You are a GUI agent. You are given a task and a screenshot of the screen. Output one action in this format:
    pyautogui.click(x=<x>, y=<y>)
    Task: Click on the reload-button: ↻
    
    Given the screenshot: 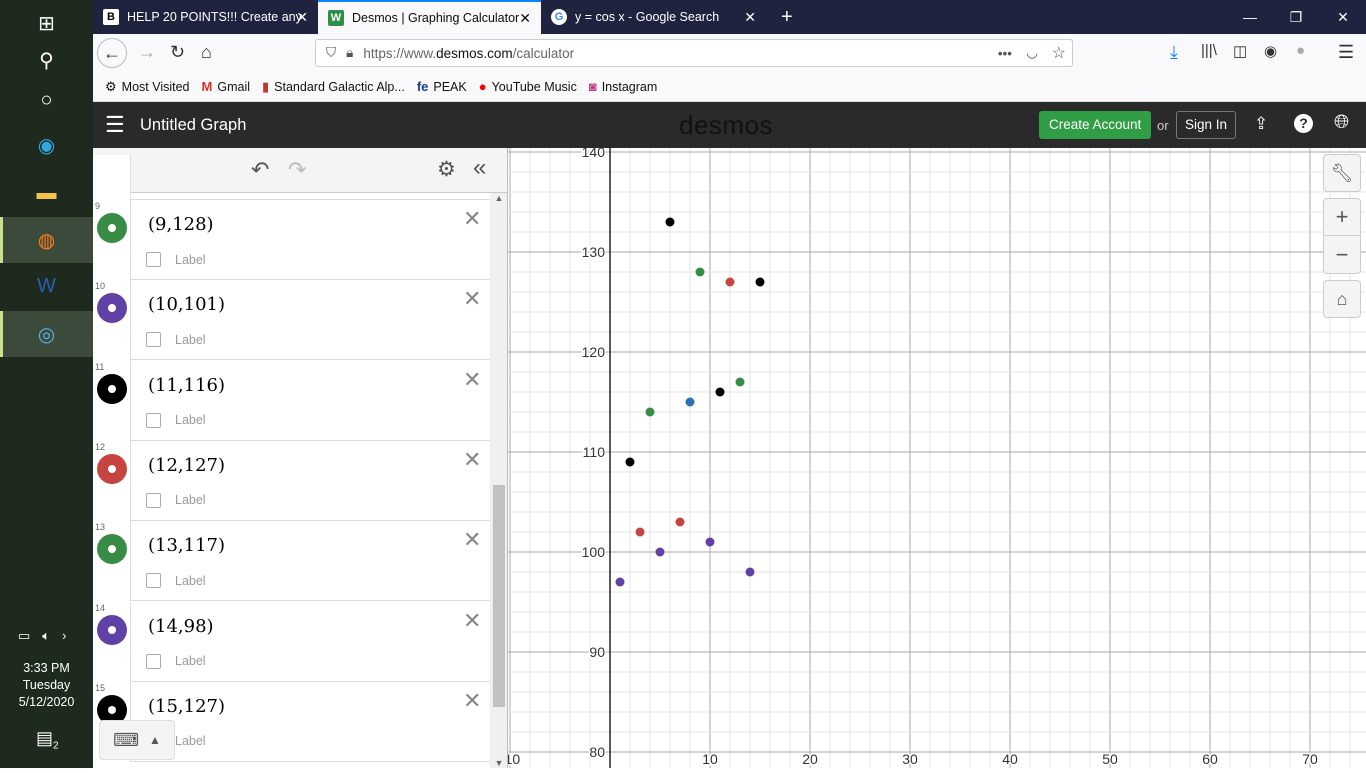 What is the action you would take?
    pyautogui.click(x=177, y=52)
    